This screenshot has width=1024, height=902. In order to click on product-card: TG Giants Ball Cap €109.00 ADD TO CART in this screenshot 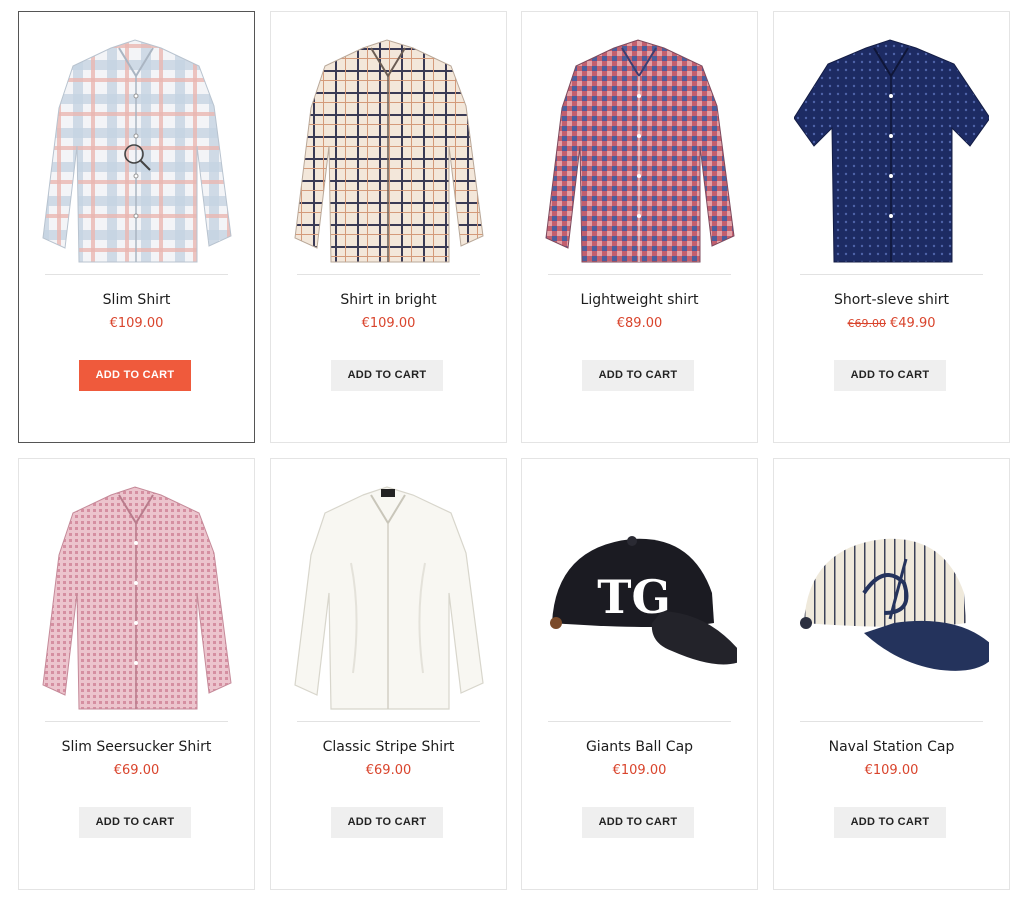, I will do `click(639, 674)`.